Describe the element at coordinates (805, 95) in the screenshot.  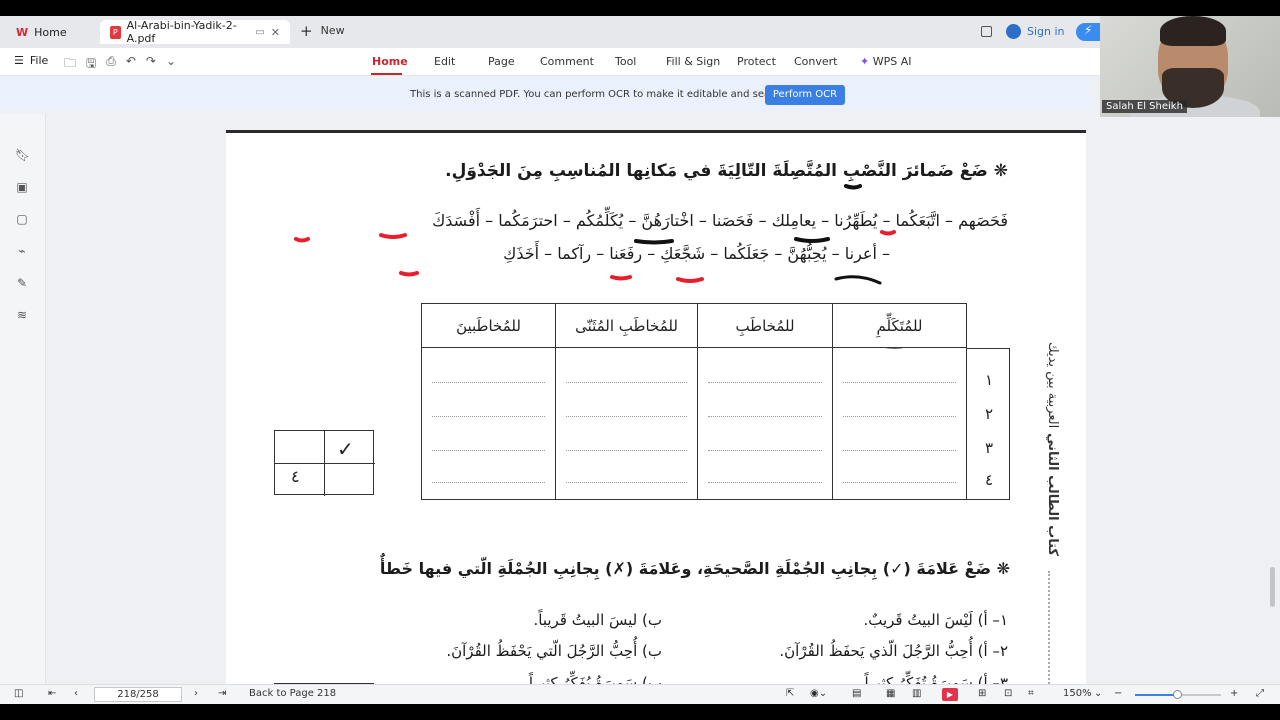
I see `perform-ocr-button: Perform OCR` at that location.